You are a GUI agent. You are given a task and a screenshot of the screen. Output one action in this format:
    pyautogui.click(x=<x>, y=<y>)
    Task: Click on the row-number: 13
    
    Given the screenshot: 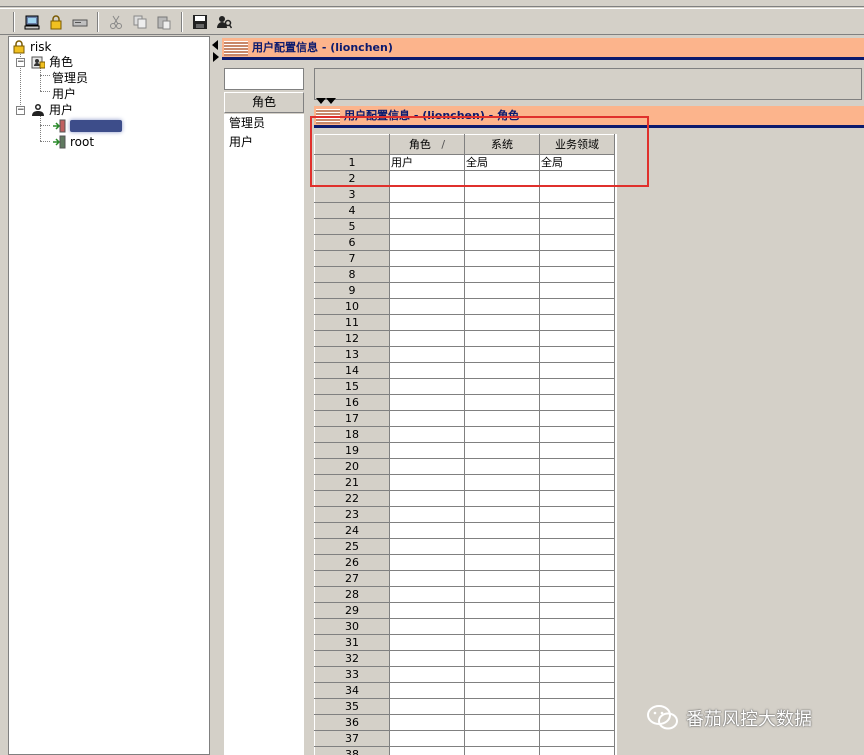 What is the action you would take?
    pyautogui.click(x=352, y=354)
    